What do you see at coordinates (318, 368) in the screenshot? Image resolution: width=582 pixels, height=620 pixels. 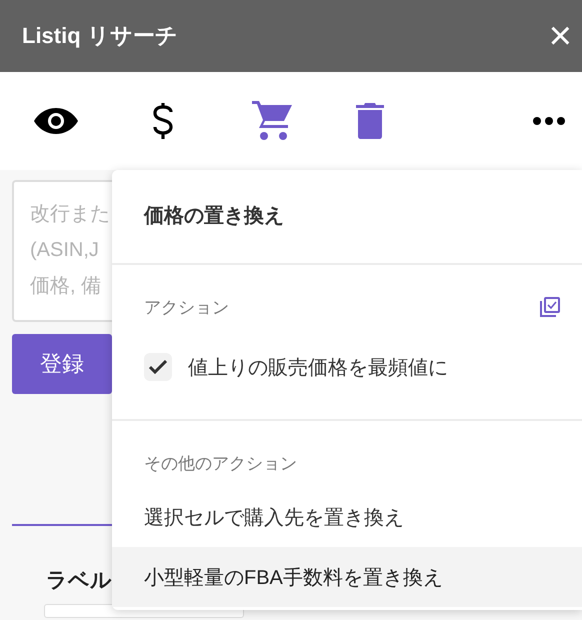 I see `checkbox-label: 値上りの販売価格を最頻値に` at bounding box center [318, 368].